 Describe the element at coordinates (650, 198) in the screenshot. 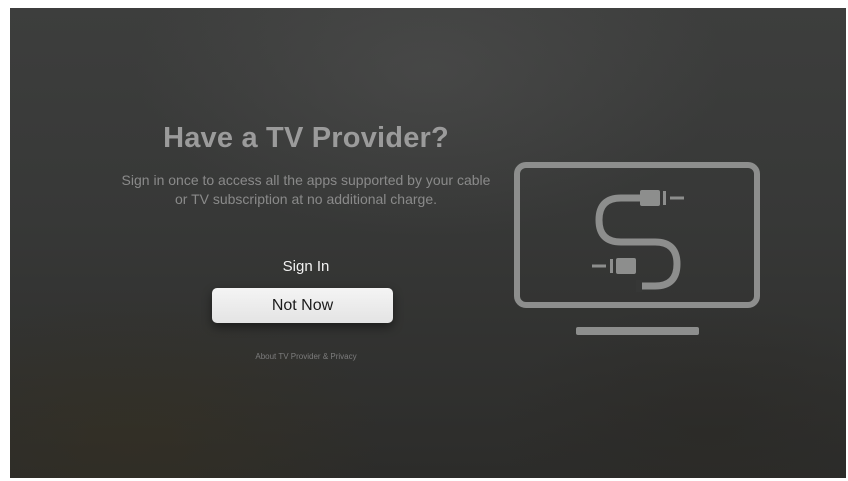

I see `plug-head-top` at that location.